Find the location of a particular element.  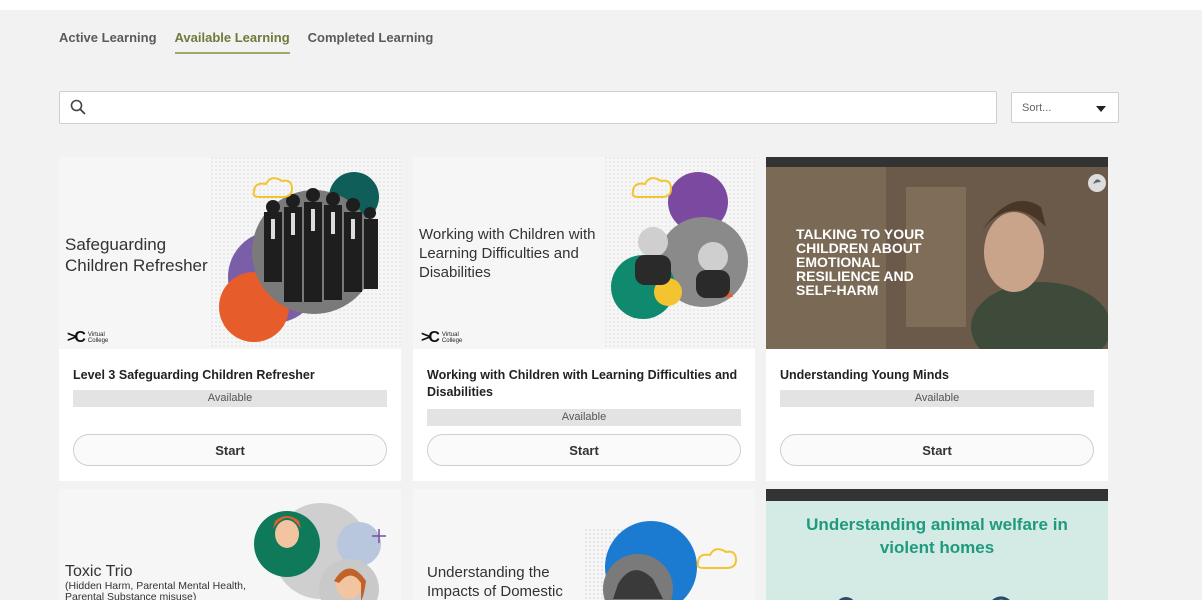

course-image-title: Toxic Trio is located at coordinates (99, 571).